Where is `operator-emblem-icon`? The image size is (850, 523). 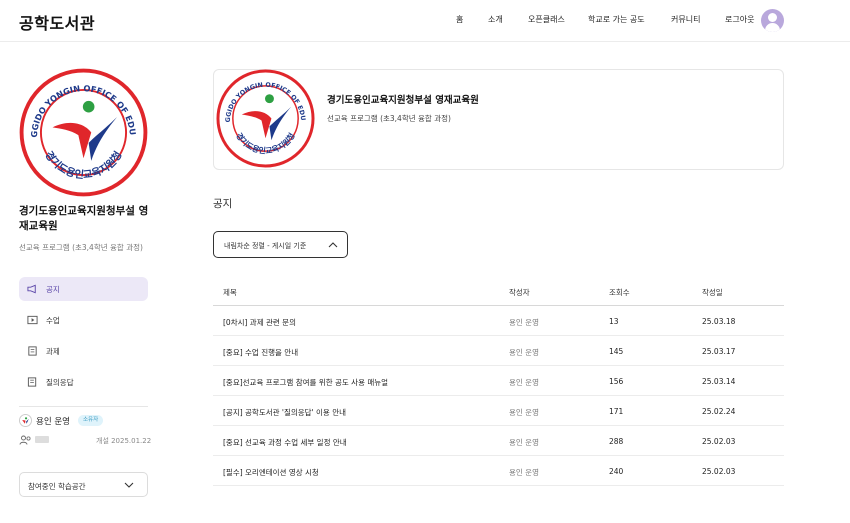
operator-emblem-icon is located at coordinates (25, 420).